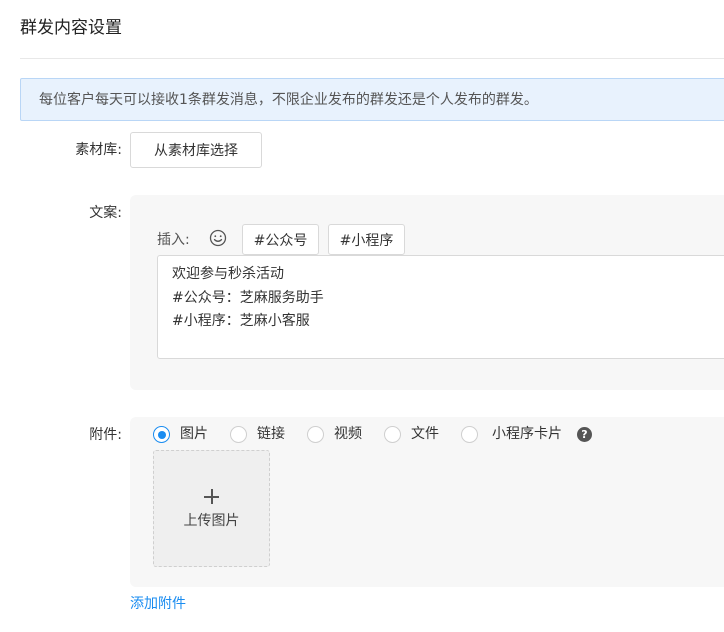 This screenshot has height=632, width=724. I want to click on attachment-label: 附件:, so click(105, 435).